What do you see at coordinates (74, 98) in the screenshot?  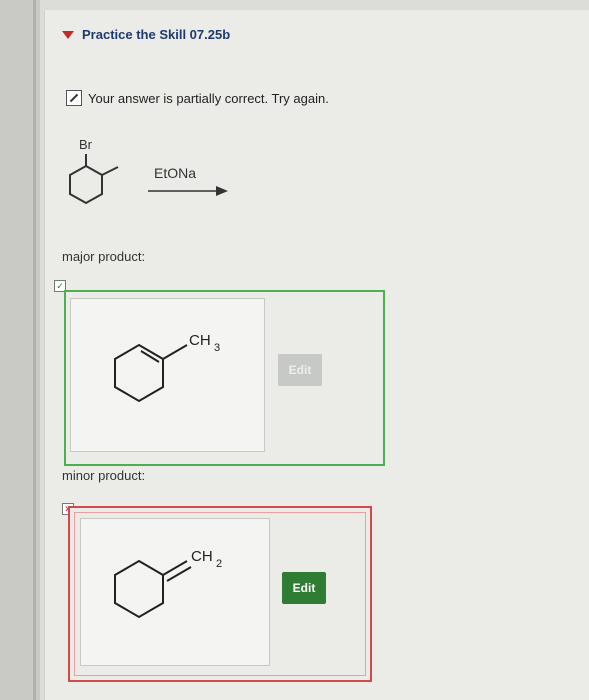 I see `partially-correct-icon` at bounding box center [74, 98].